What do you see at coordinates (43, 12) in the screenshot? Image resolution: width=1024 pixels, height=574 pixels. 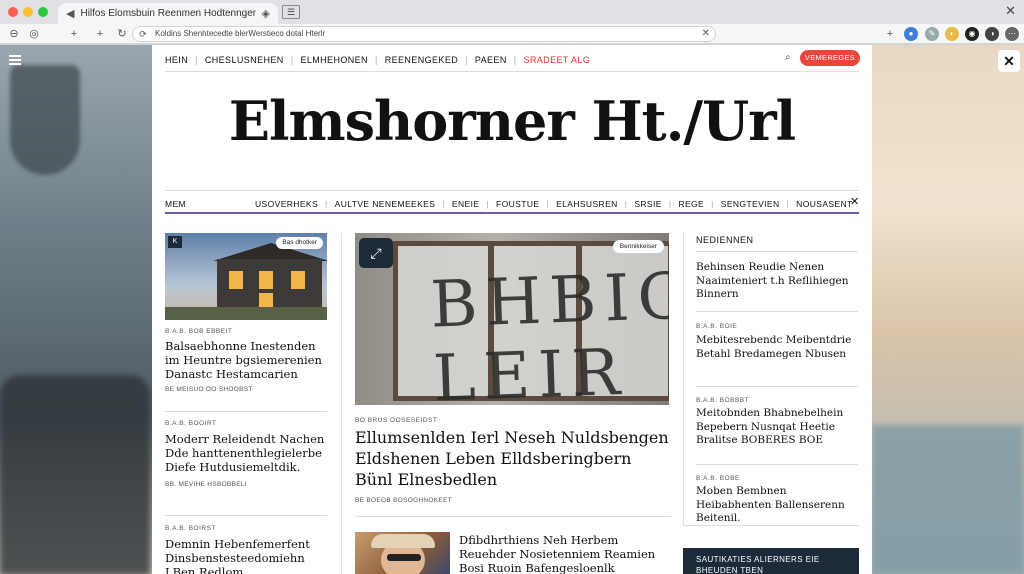 I see `window-zoom-dot` at bounding box center [43, 12].